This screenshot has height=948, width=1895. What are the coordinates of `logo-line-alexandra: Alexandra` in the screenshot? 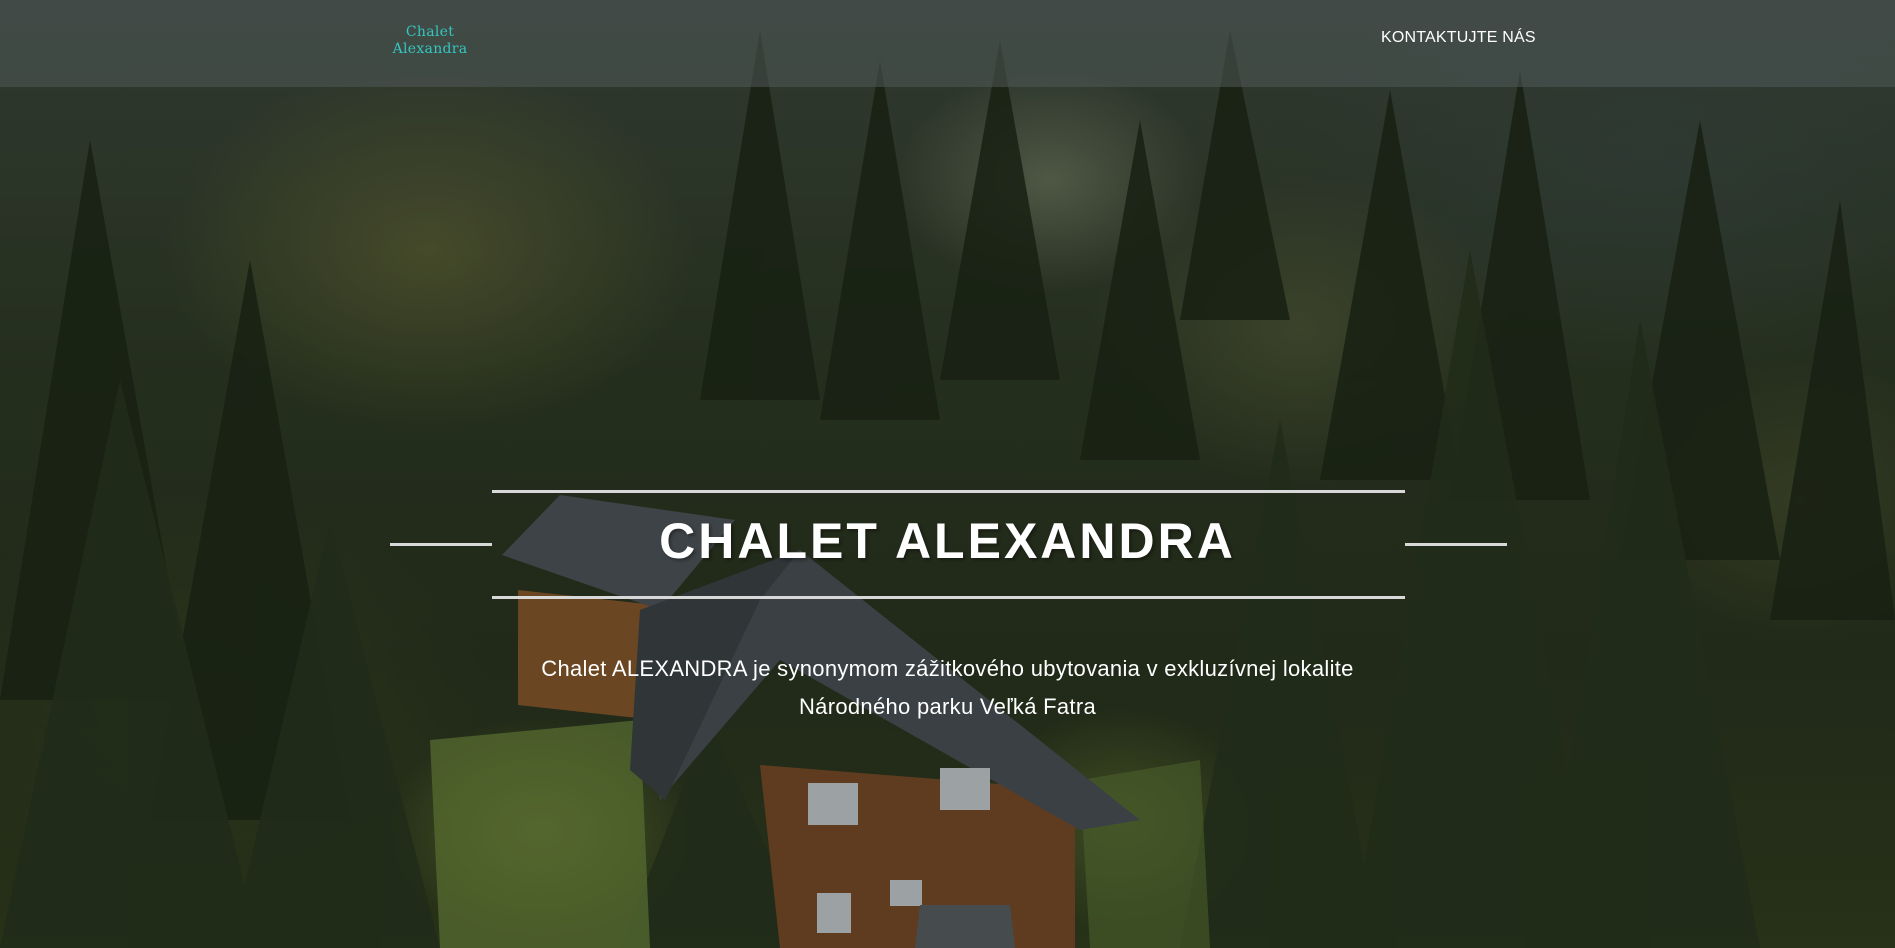 It's located at (430, 49).